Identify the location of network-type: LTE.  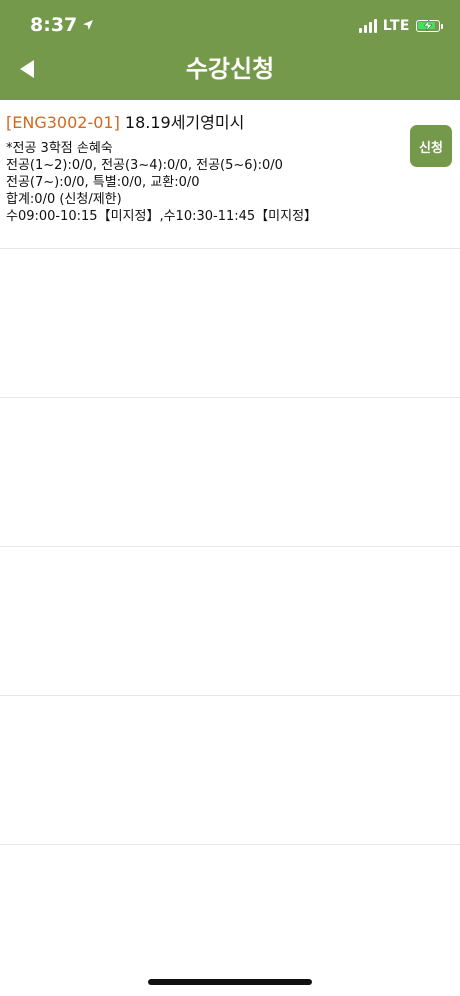
(396, 26).